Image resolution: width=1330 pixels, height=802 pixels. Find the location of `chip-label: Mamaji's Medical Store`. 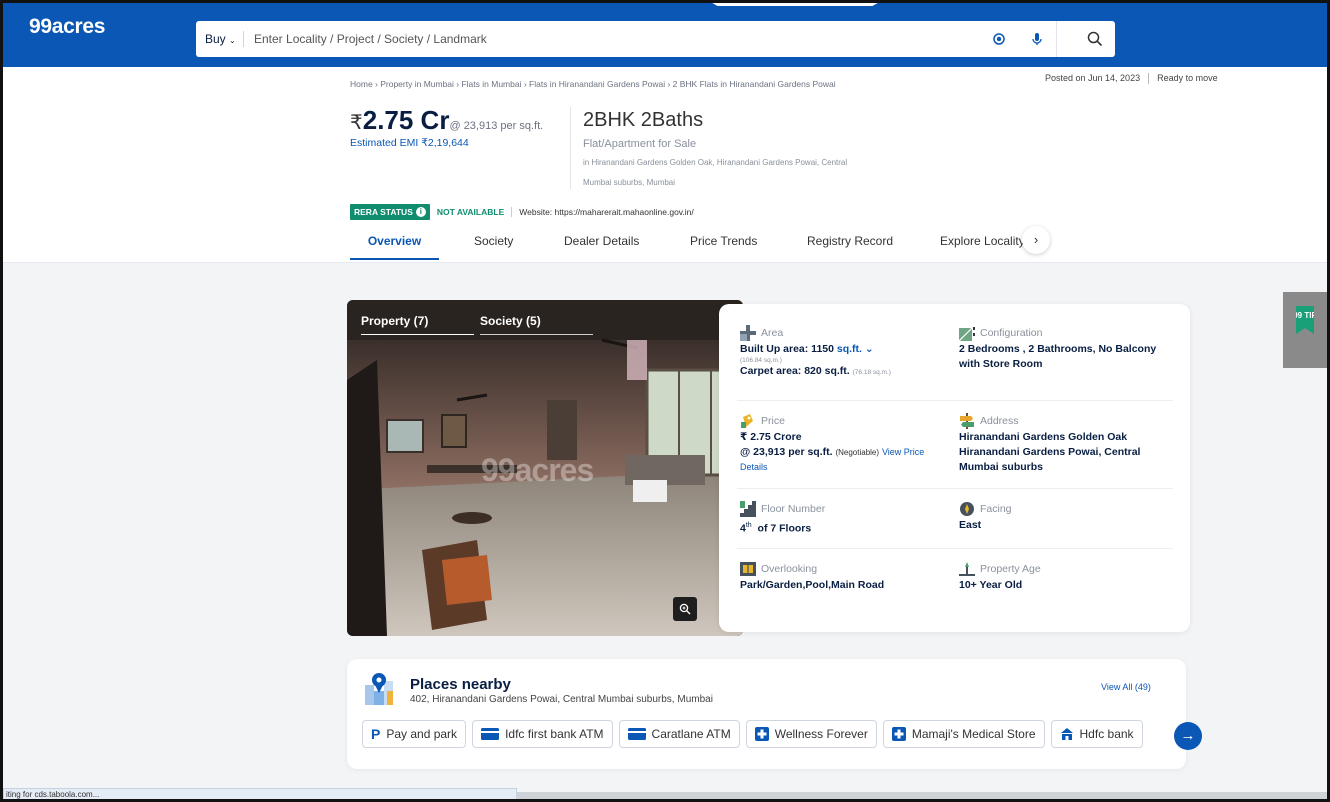

chip-label: Mamaji's Medical Store is located at coordinates (973, 734).